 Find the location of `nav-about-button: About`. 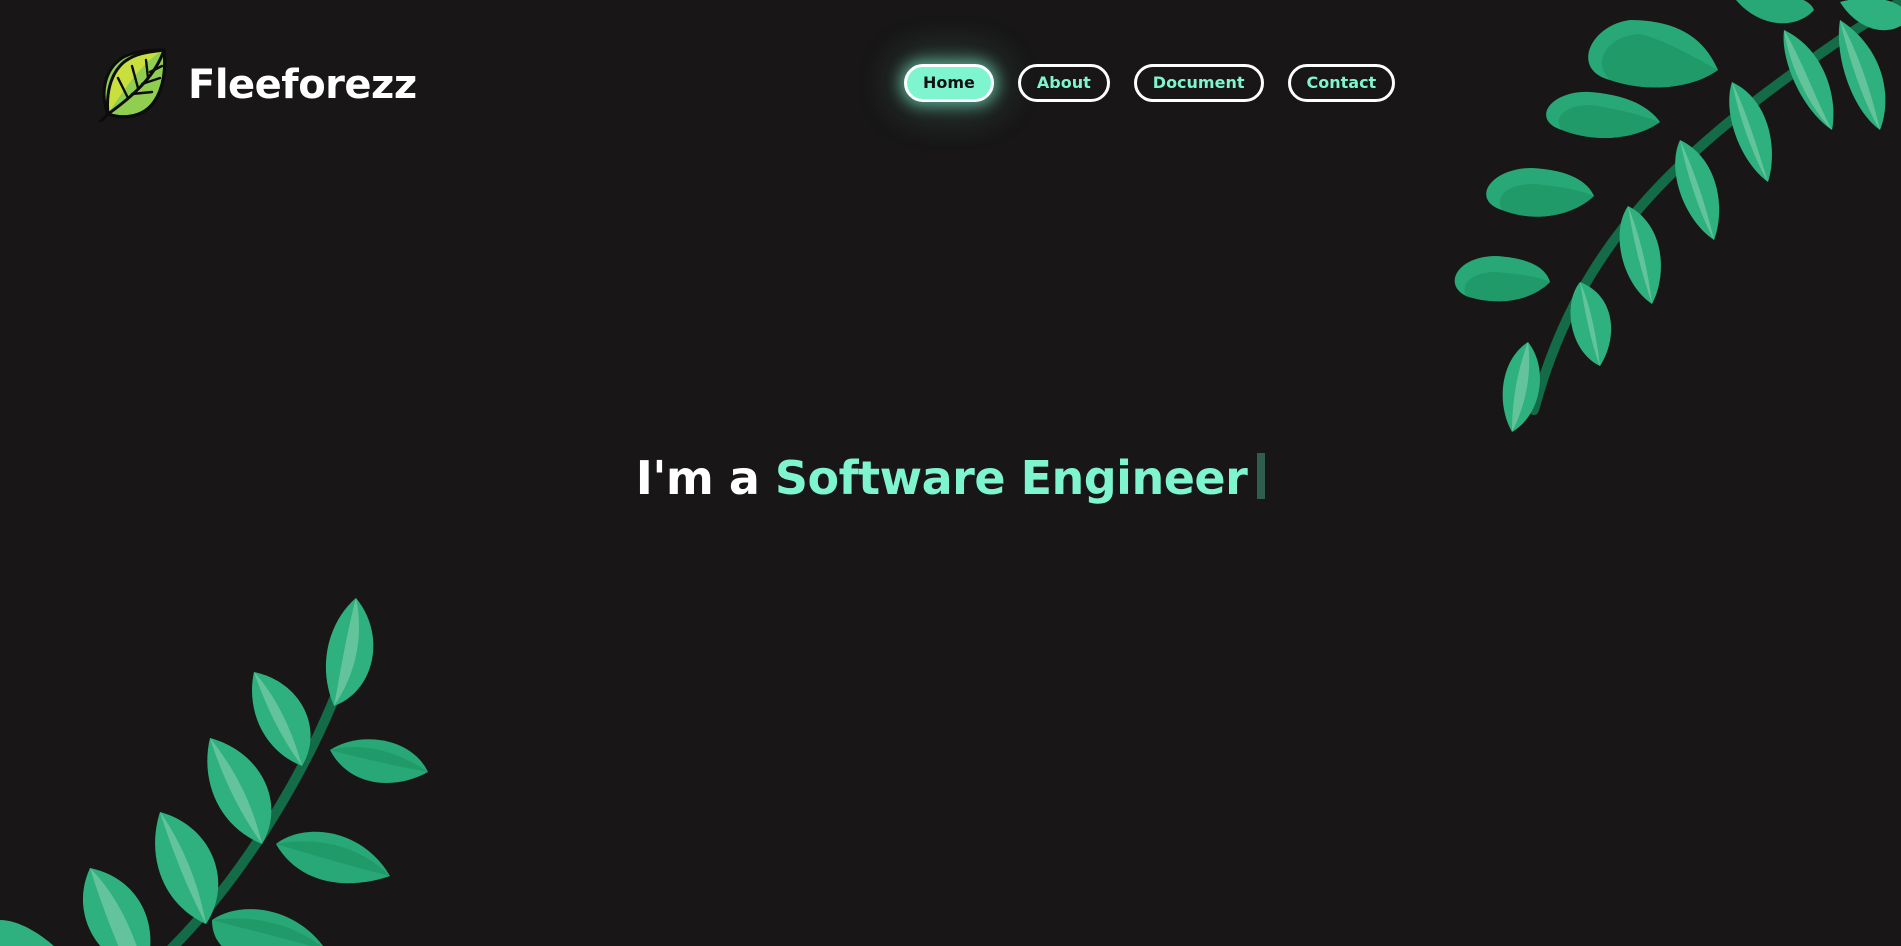

nav-about-button: About is located at coordinates (1063, 83).